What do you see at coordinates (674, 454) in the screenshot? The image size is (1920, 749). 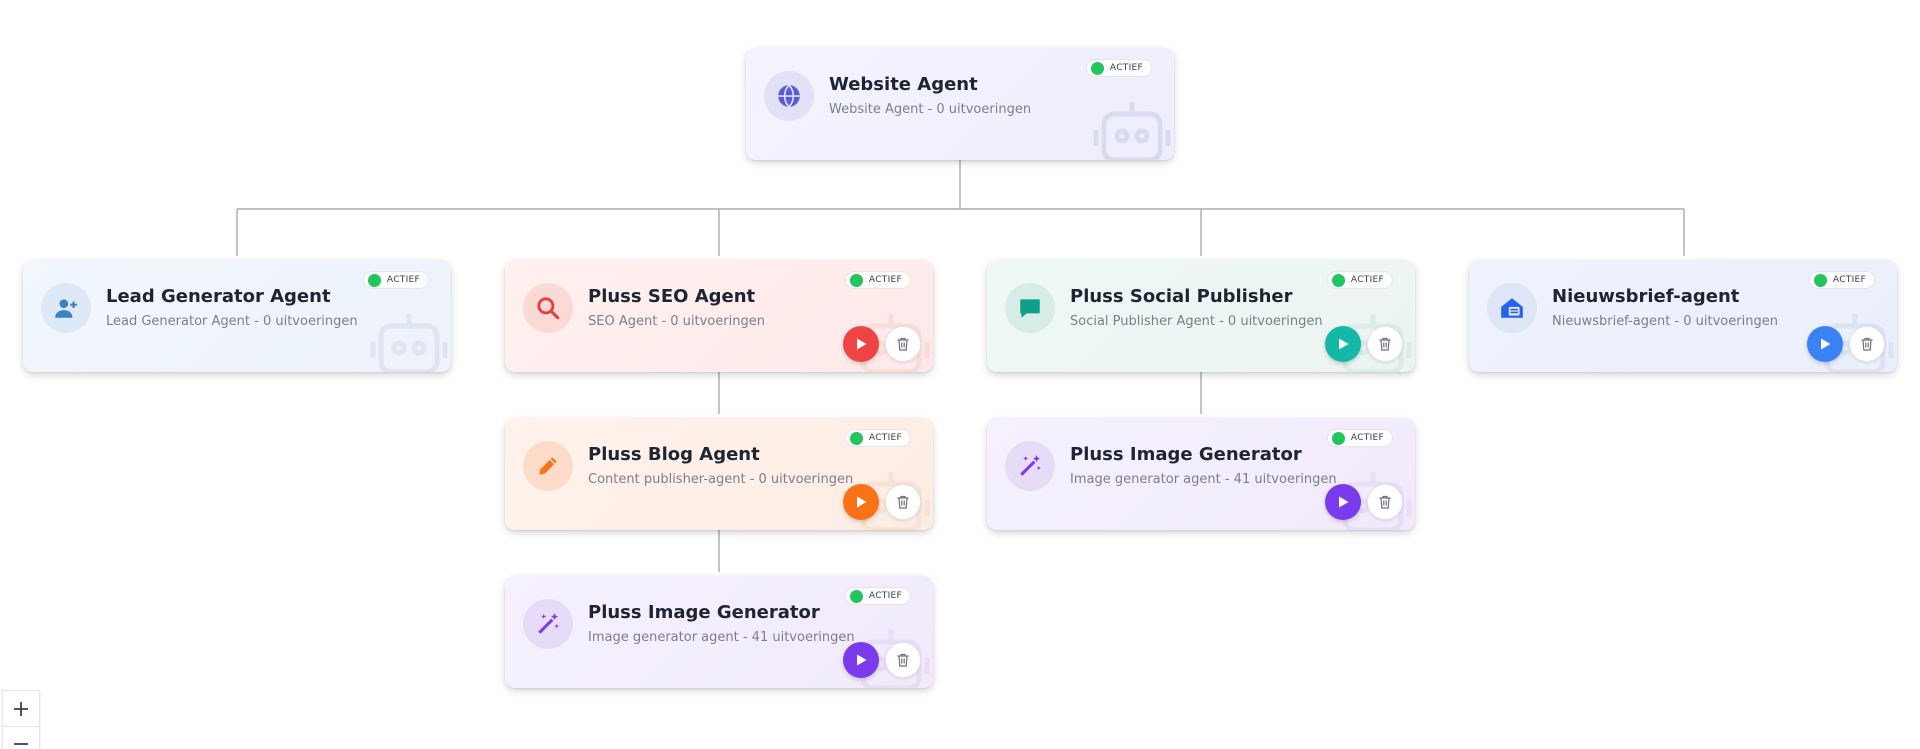 I see `agent-title: Pluss Blog Agent` at bounding box center [674, 454].